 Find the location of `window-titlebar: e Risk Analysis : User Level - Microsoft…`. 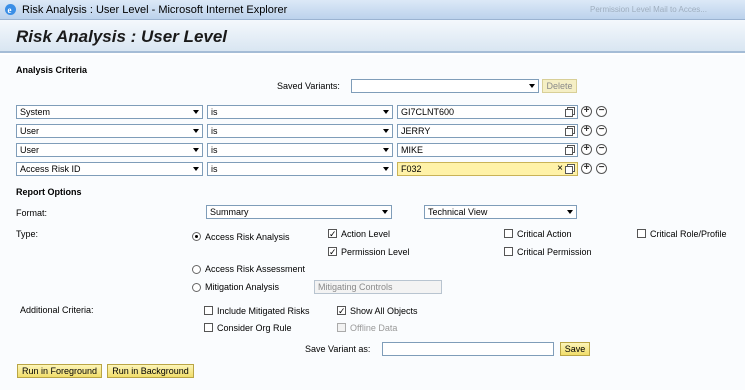

window-titlebar: e Risk Analysis : User Level - Microsoft… is located at coordinates (372, 10).